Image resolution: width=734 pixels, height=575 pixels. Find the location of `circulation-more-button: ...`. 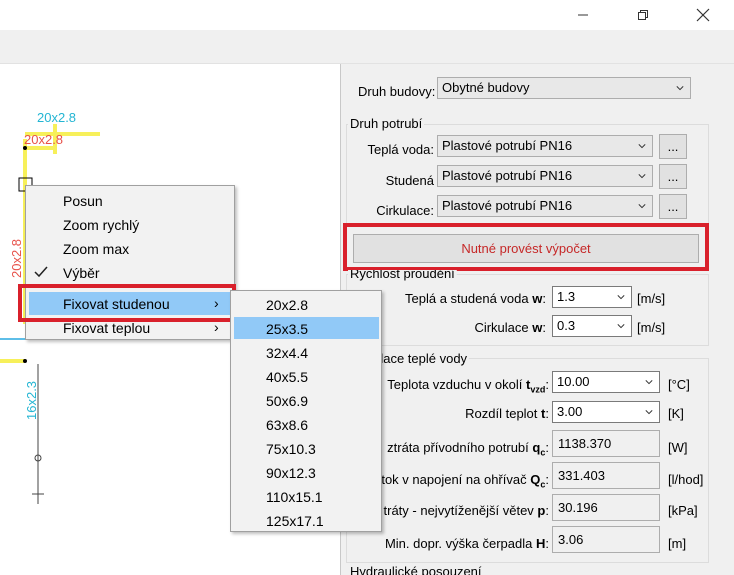

circulation-more-button: ... is located at coordinates (673, 206).